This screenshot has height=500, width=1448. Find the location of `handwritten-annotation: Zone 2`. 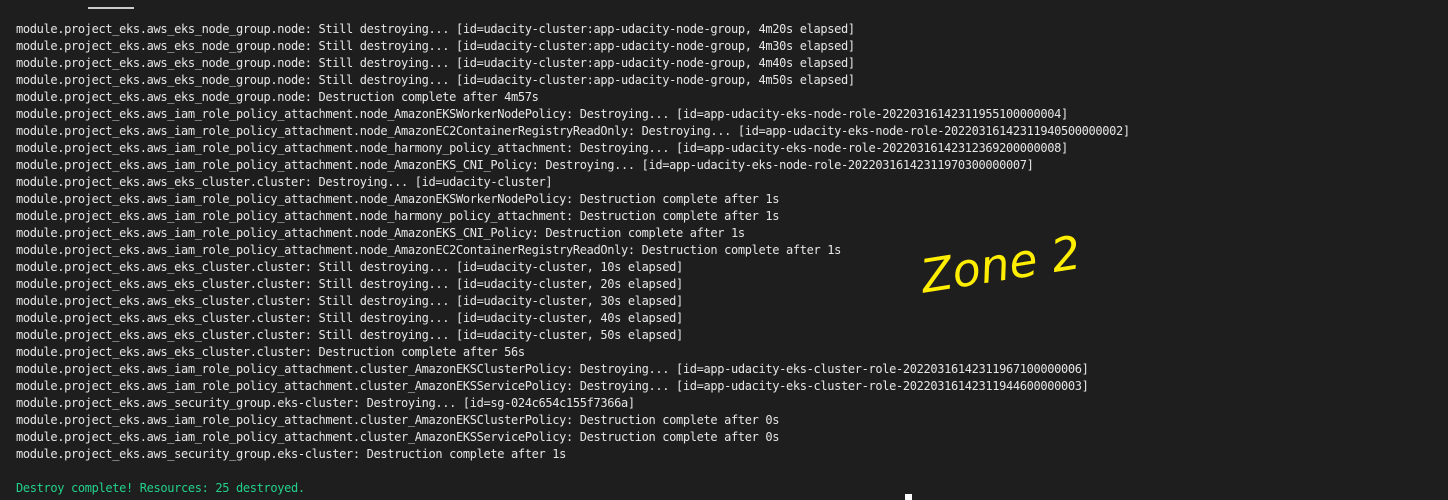

handwritten-annotation: Zone 2 is located at coordinates (999, 262).